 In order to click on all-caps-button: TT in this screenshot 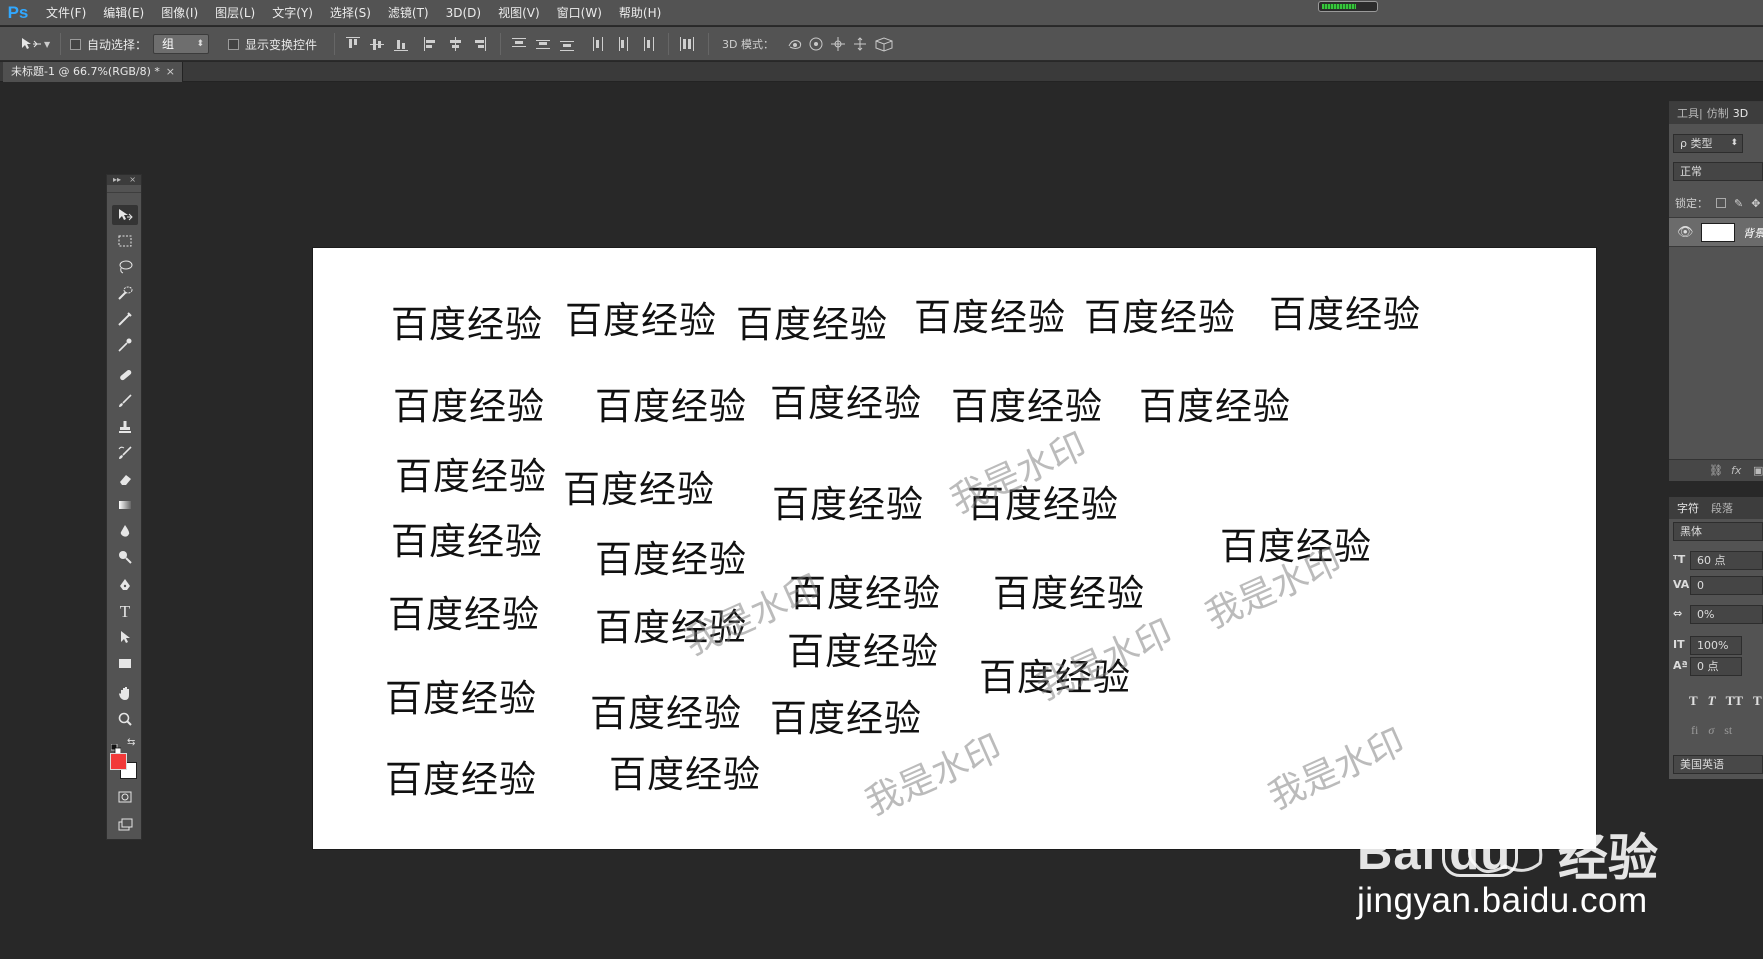, I will do `click(1734, 701)`.